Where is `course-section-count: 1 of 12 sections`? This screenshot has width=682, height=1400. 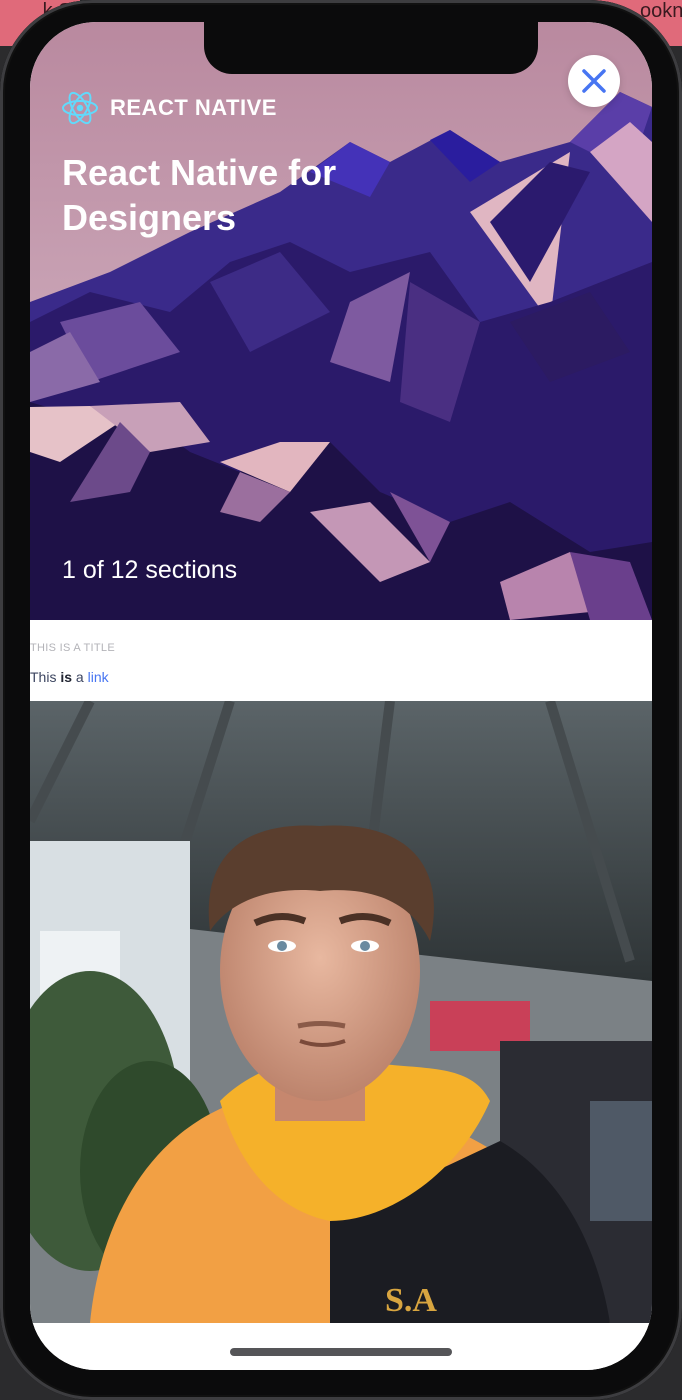
course-section-count: 1 of 12 sections is located at coordinates (150, 570).